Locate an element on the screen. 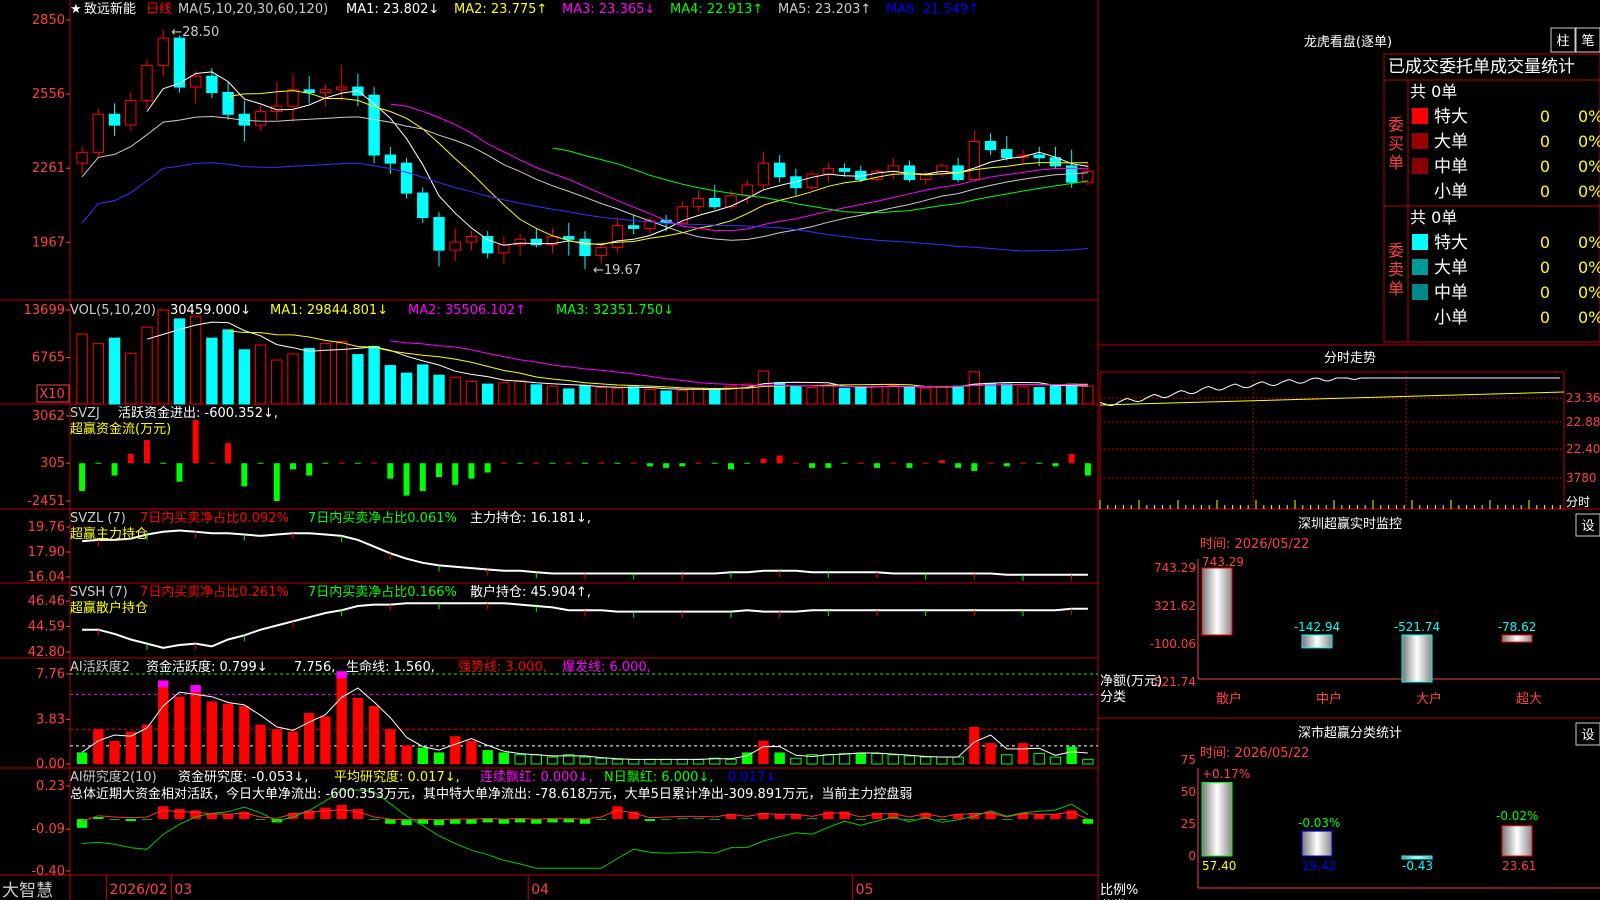 Image resolution: width=1600 pixels, height=900 pixels. burst-cap is located at coordinates (163, 684).